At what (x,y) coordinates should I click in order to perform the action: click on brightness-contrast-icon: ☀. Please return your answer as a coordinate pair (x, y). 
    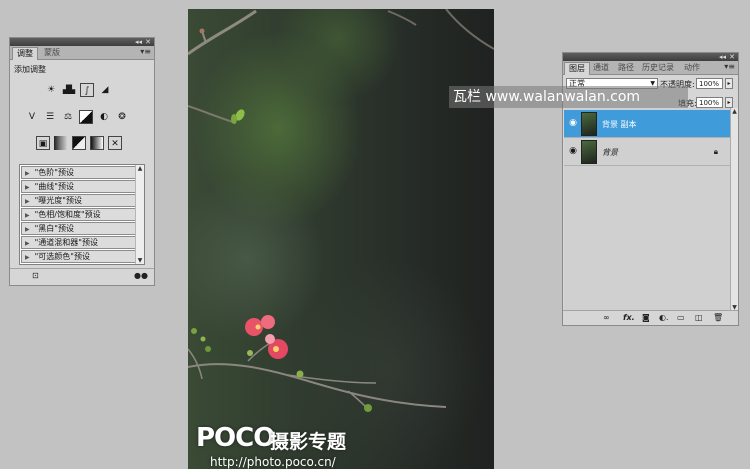
    Looking at the image, I should click on (51, 90).